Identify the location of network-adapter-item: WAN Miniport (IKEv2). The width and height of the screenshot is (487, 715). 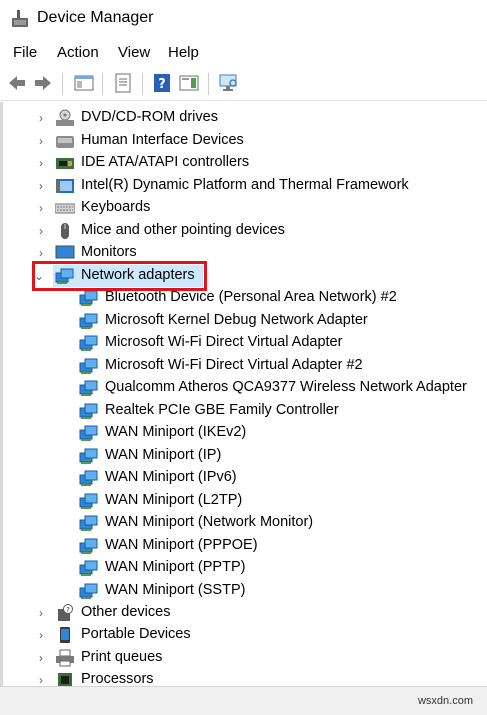
(243, 433).